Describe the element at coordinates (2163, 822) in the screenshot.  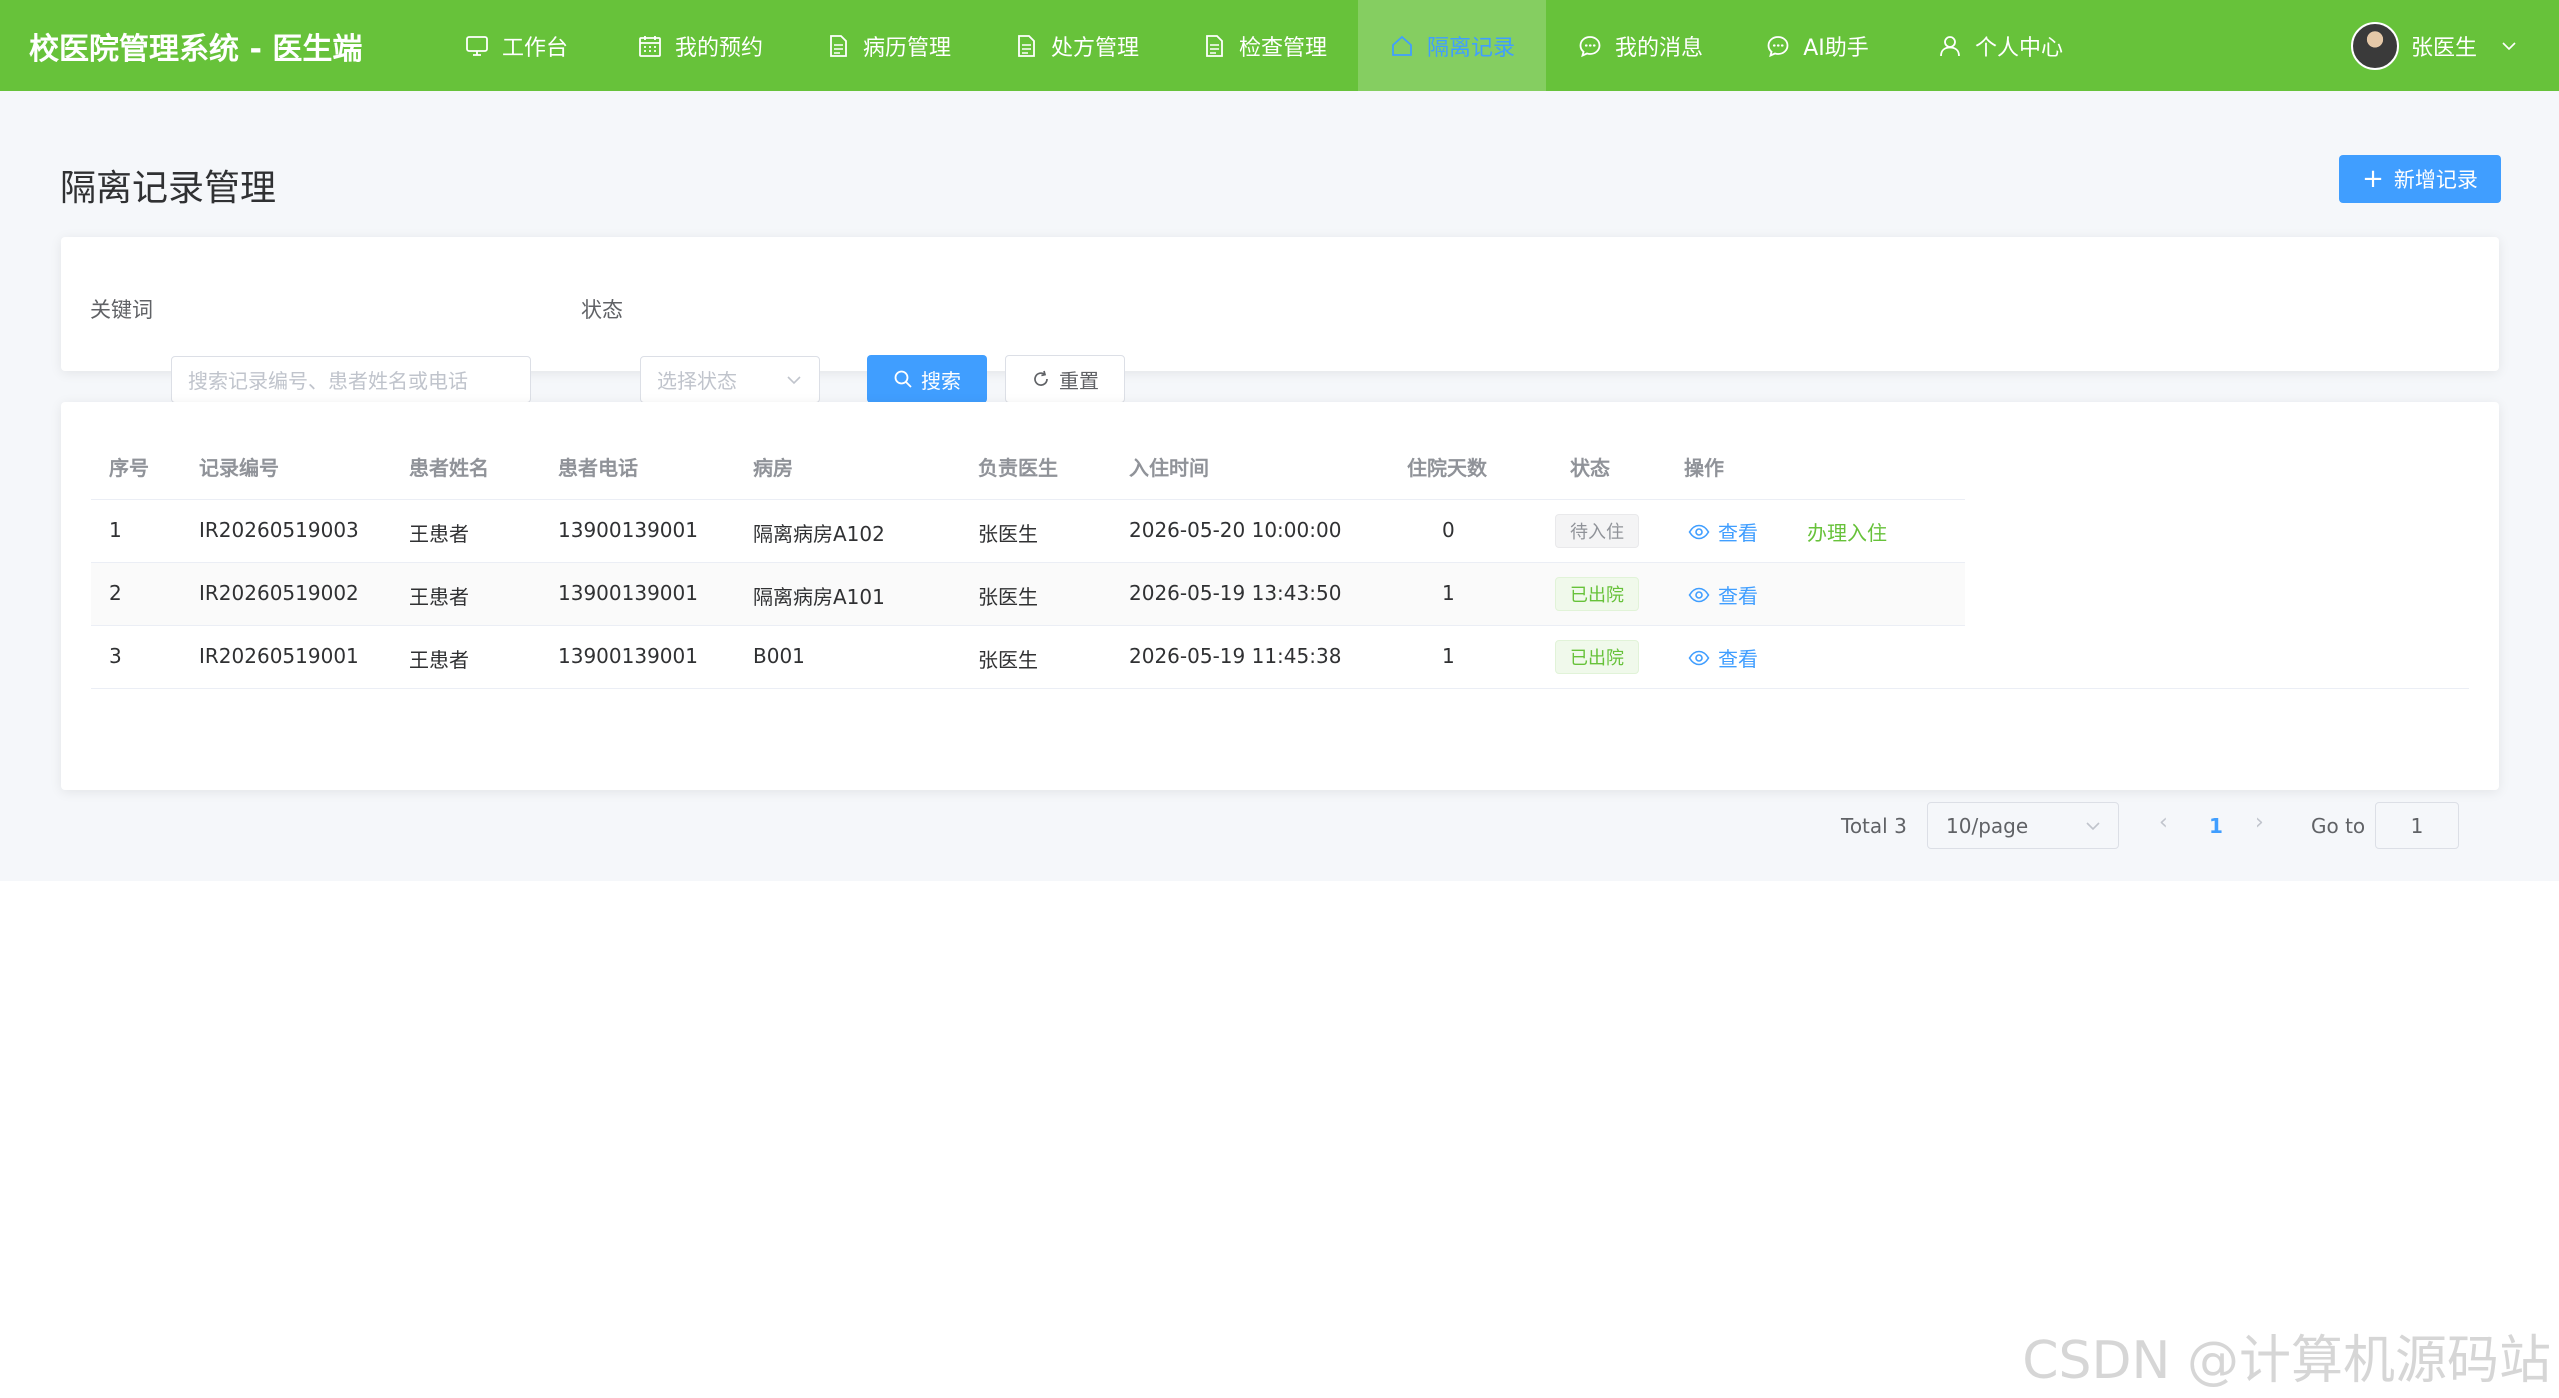
I see `prev-page-button: ‹` at that location.